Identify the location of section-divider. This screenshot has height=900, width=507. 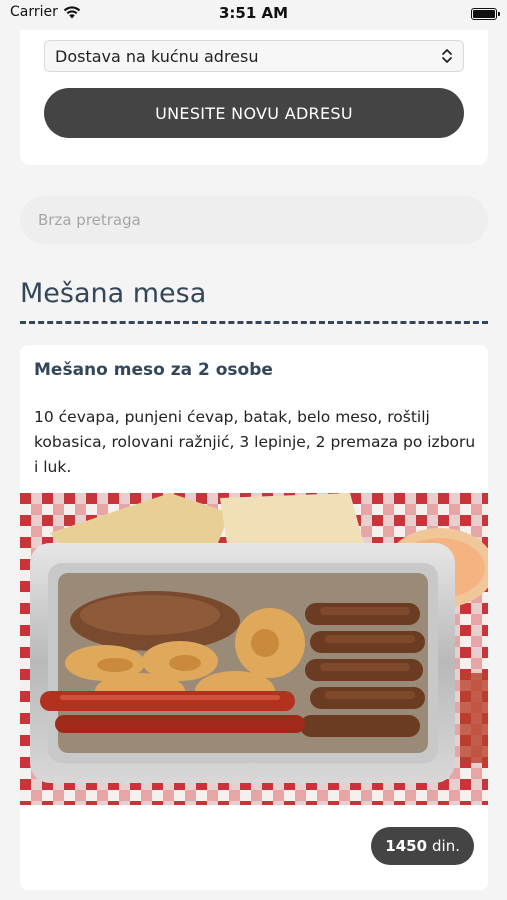
(254, 322).